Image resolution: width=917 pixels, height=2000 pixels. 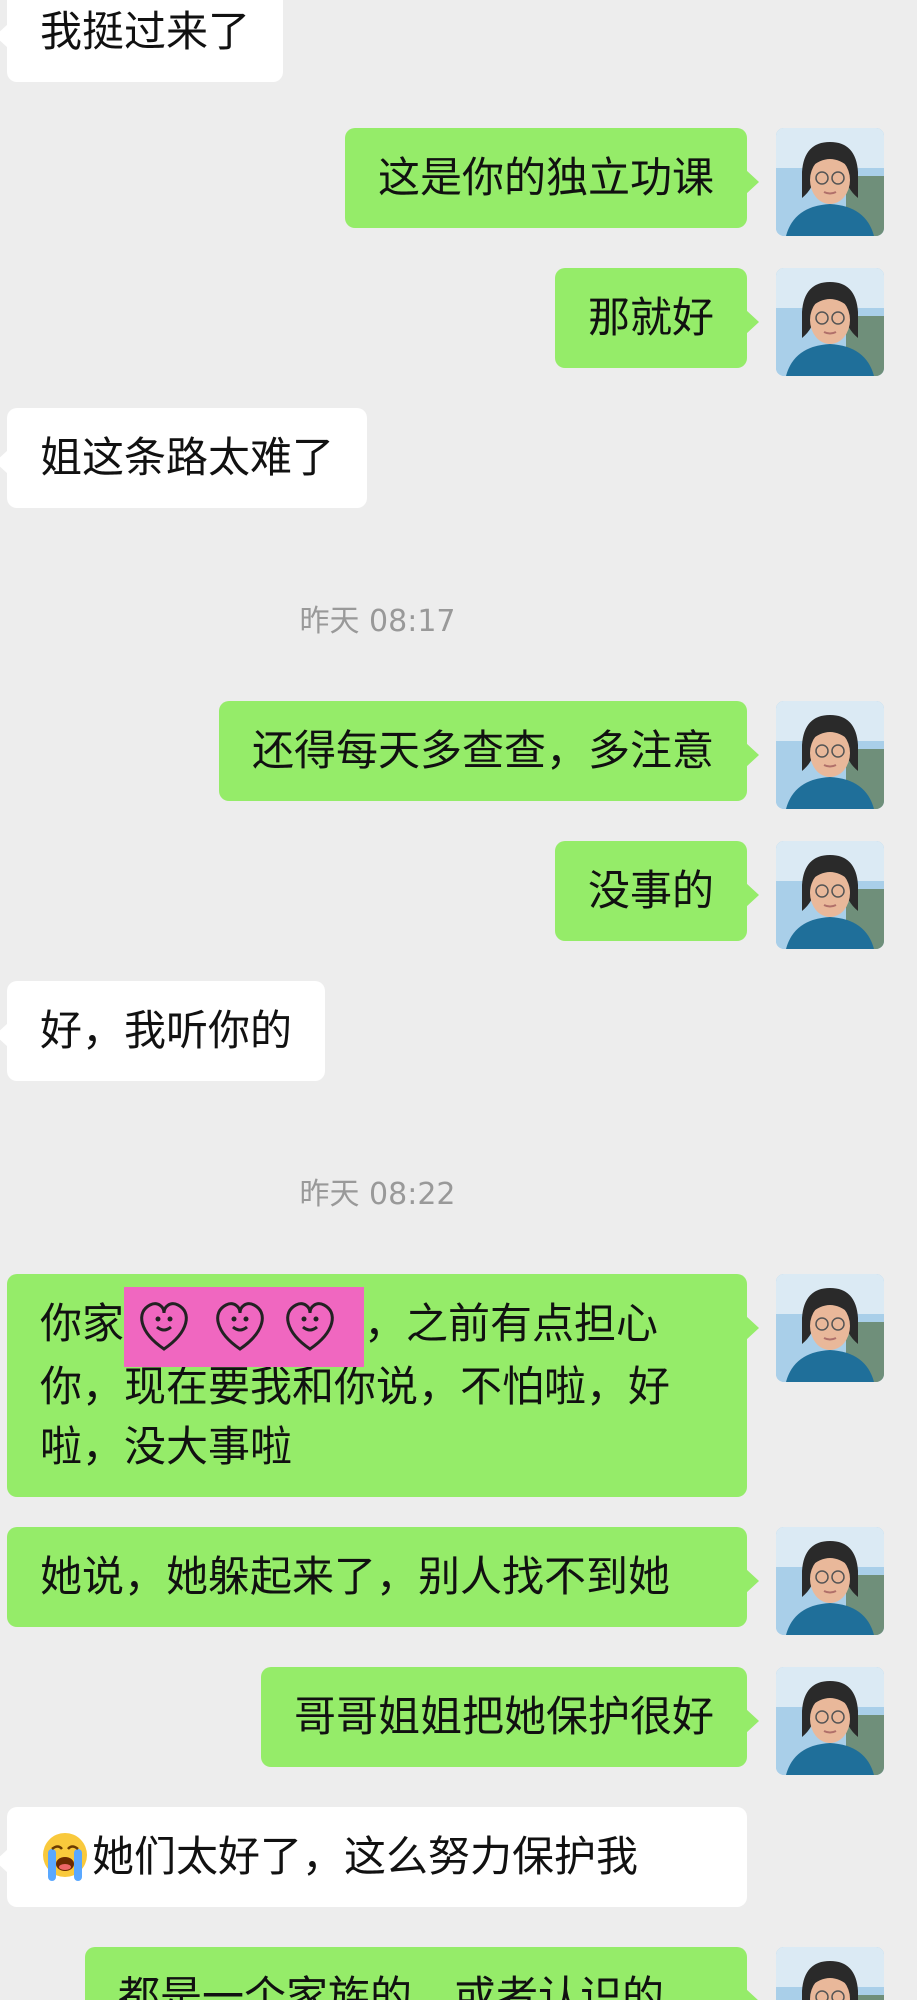 I want to click on message-text-before: 你家, so click(x=82, y=1323).